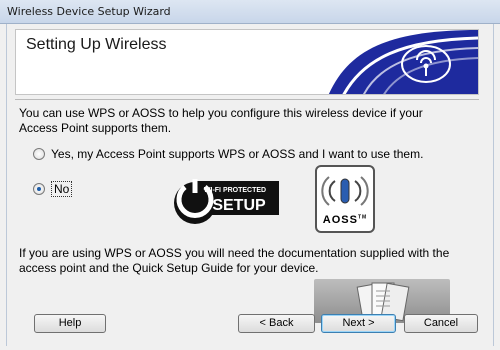 The width and height of the screenshot is (500, 350). I want to click on window-title: Wireless Device Setup Wizard, so click(89, 11).